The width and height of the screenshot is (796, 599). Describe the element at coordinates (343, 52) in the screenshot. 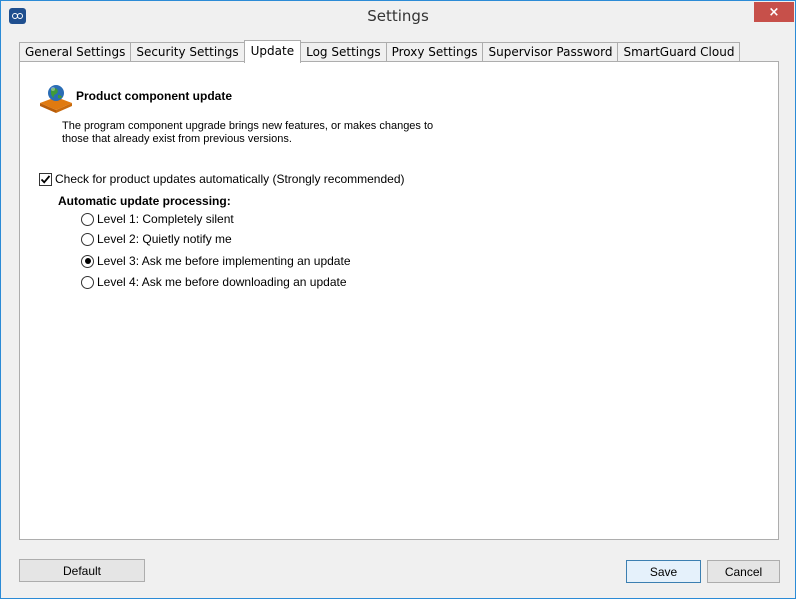

I see `tab-log-settings: Log Settings` at that location.